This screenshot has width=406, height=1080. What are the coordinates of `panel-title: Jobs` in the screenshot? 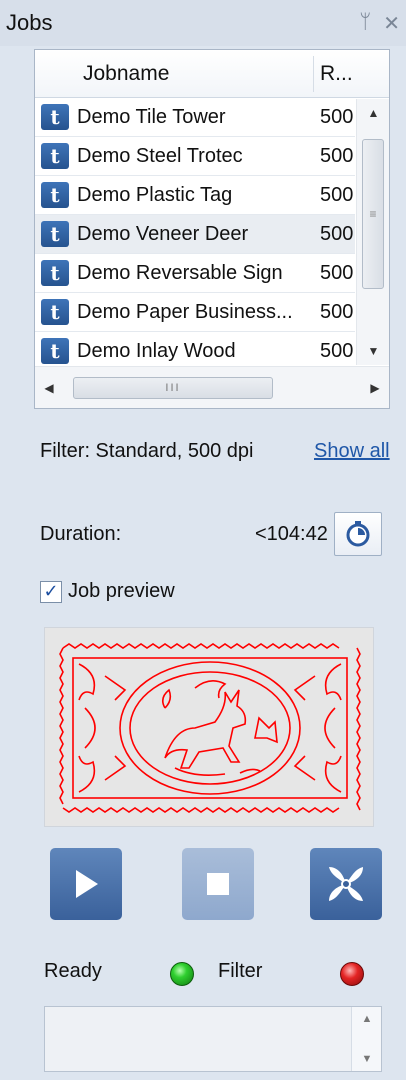 It's located at (29, 22).